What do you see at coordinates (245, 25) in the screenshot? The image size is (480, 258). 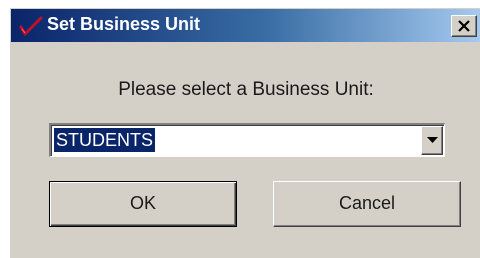 I see `title-bar: Set Business Unit` at bounding box center [245, 25].